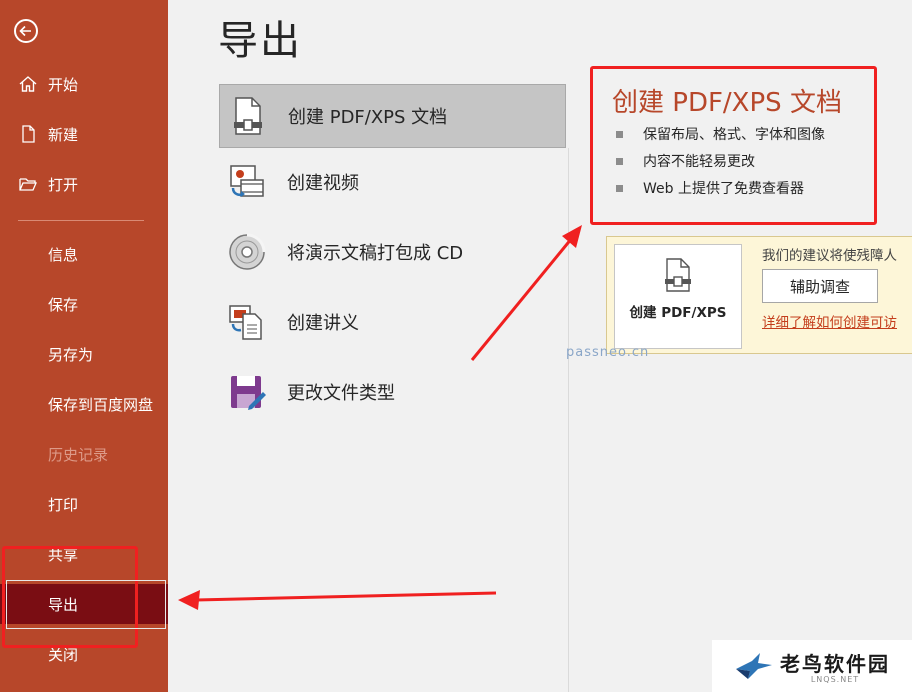 The width and height of the screenshot is (912, 692). Describe the element at coordinates (28, 134) in the screenshot. I see `new-document-icon` at that location.